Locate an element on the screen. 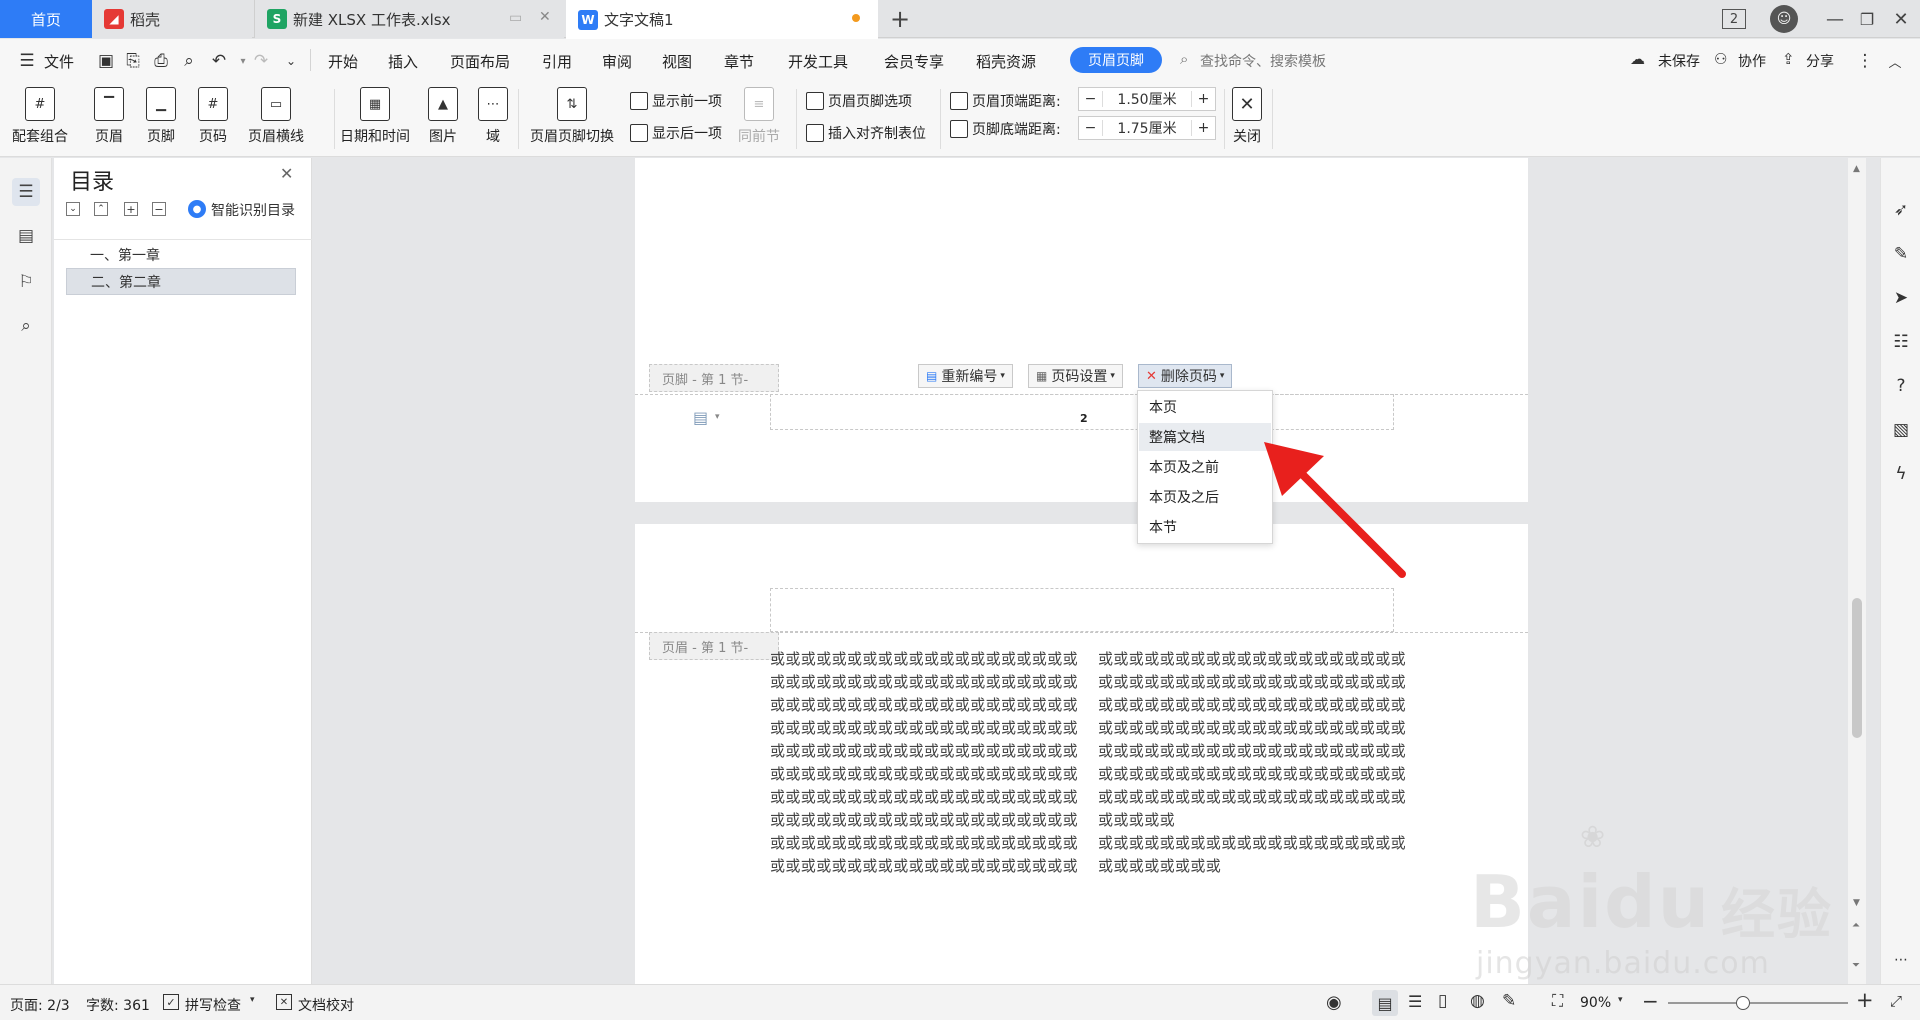  spell-check-dropdown-icon: ▾ is located at coordinates (252, 1000).